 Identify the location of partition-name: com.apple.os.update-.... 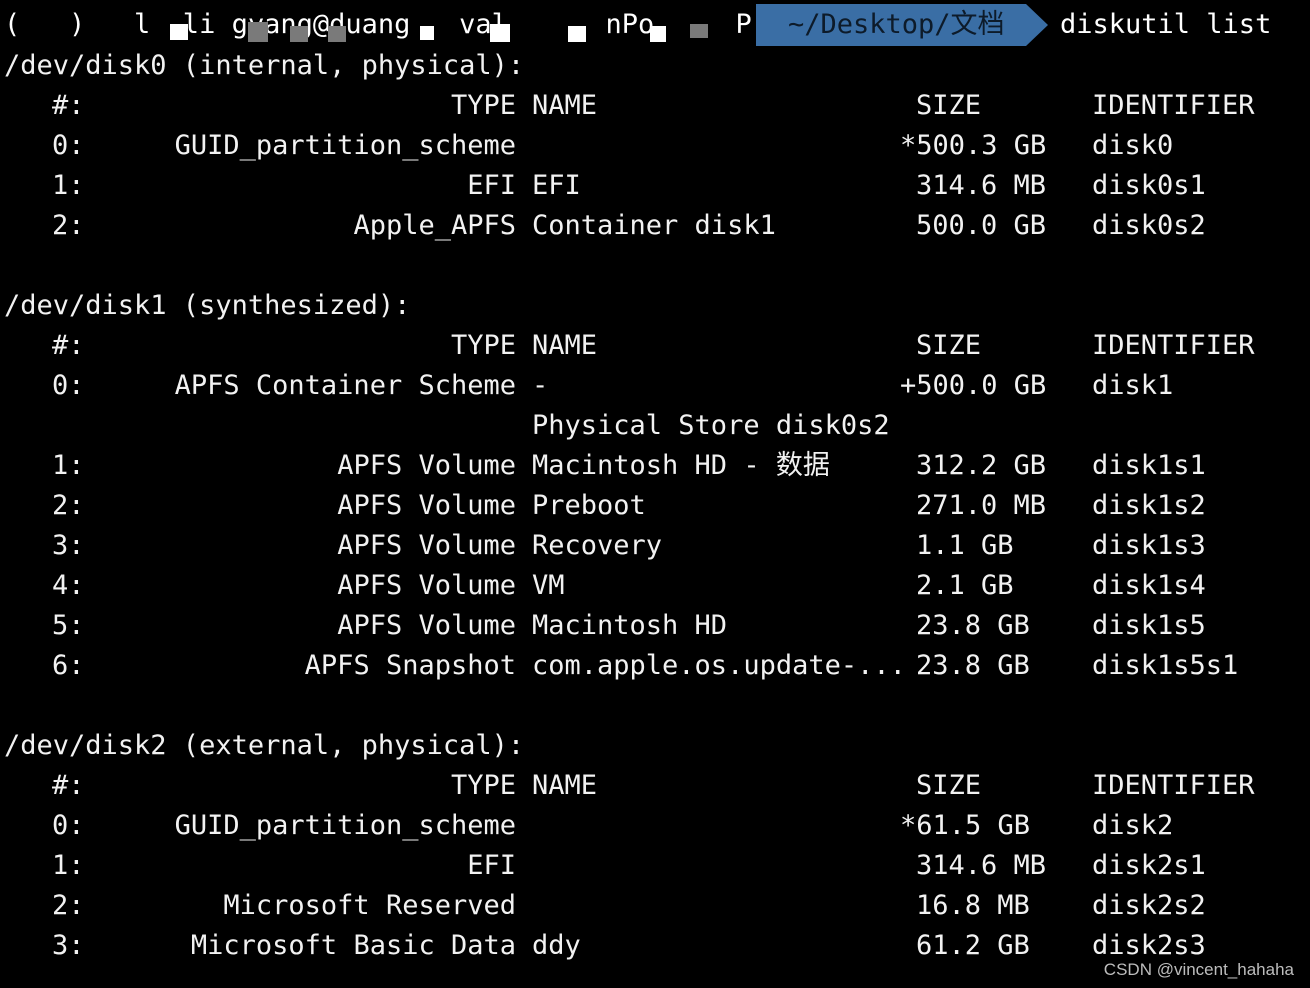
(719, 665).